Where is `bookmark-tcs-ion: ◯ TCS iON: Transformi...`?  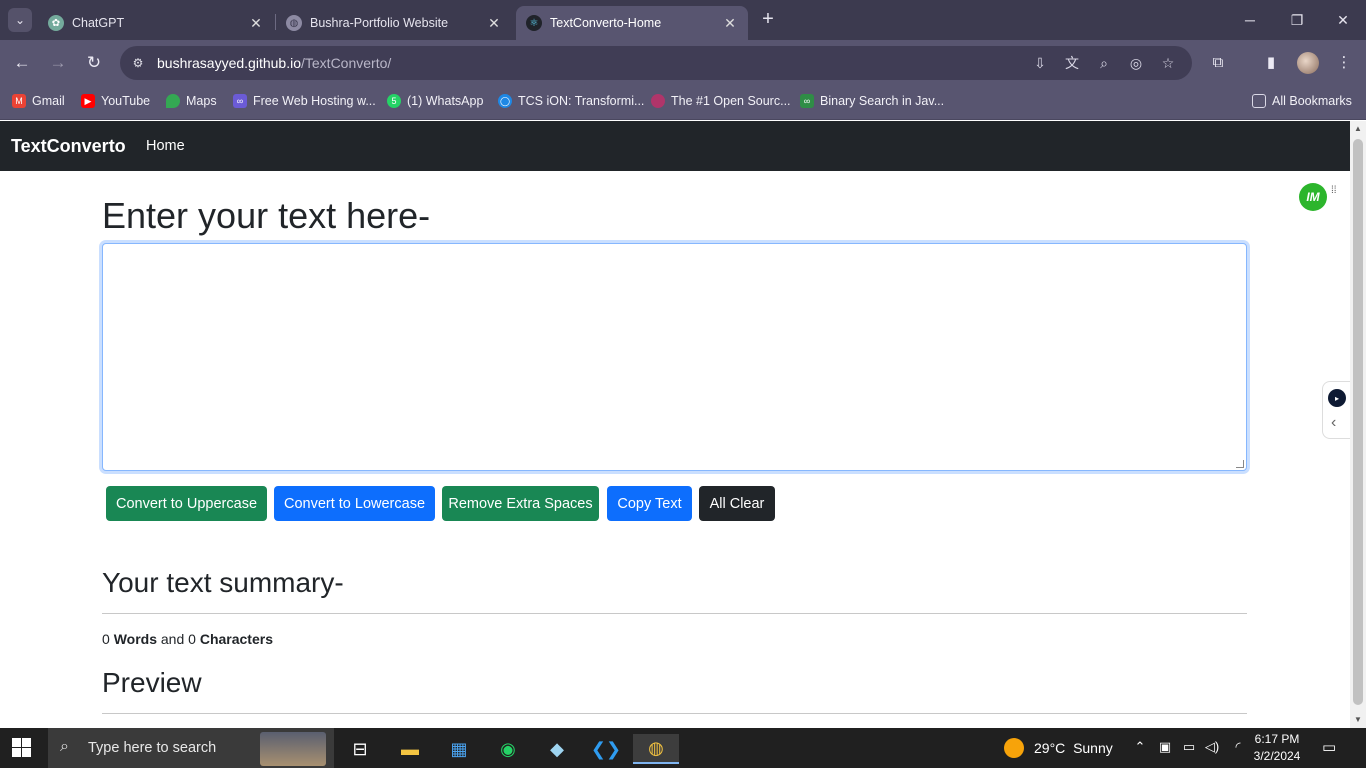 bookmark-tcs-ion: ◯ TCS iON: Transformi... is located at coordinates (571, 101).